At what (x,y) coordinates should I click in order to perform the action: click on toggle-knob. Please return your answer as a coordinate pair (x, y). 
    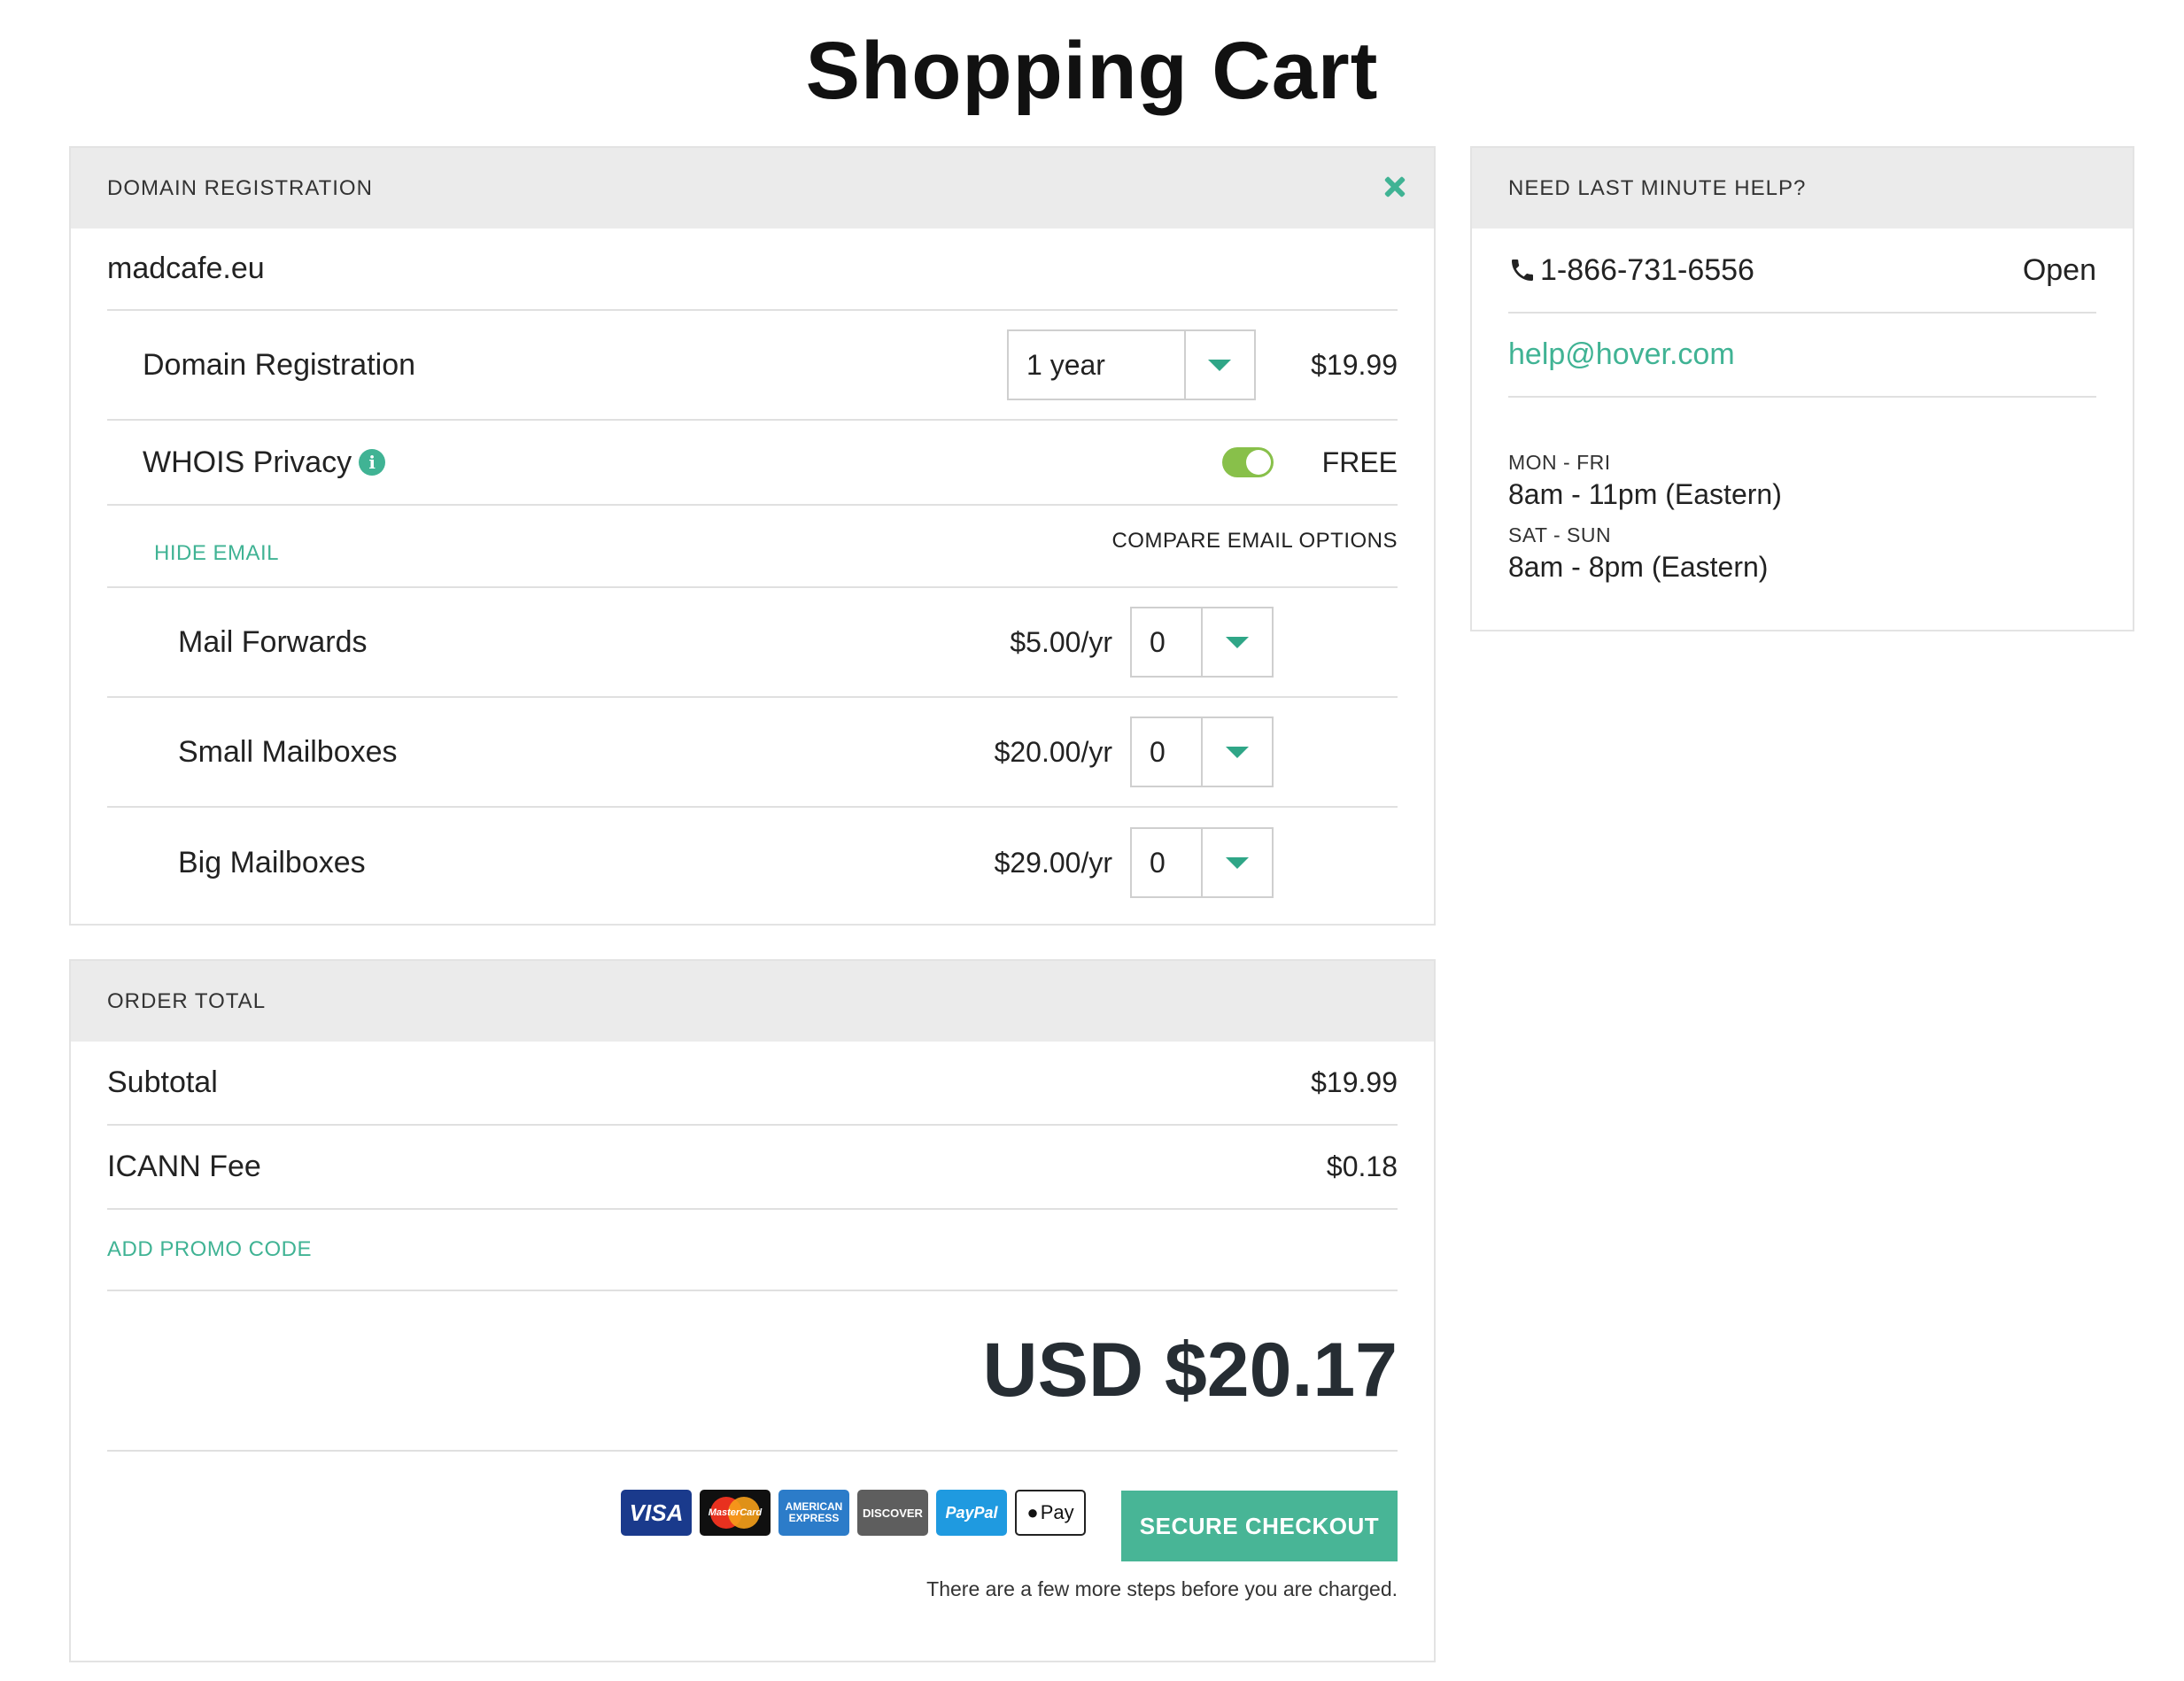
    Looking at the image, I should click on (1258, 462).